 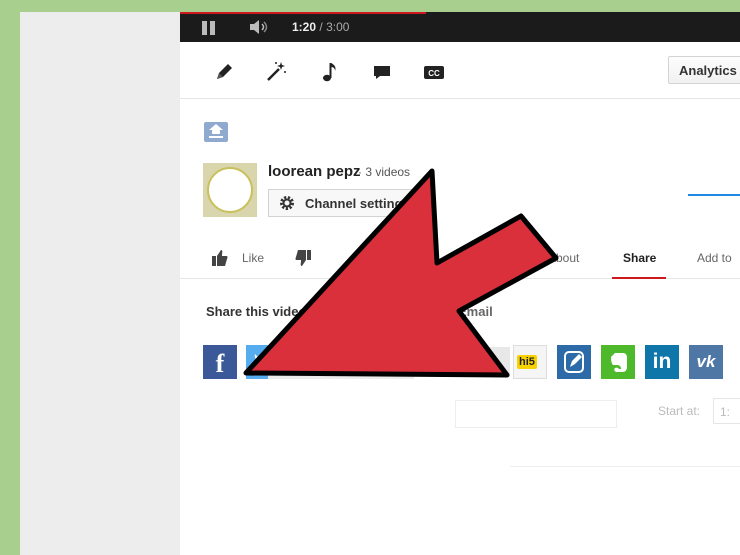 What do you see at coordinates (304, 27) in the screenshot?
I see `current-time: 1:20` at bounding box center [304, 27].